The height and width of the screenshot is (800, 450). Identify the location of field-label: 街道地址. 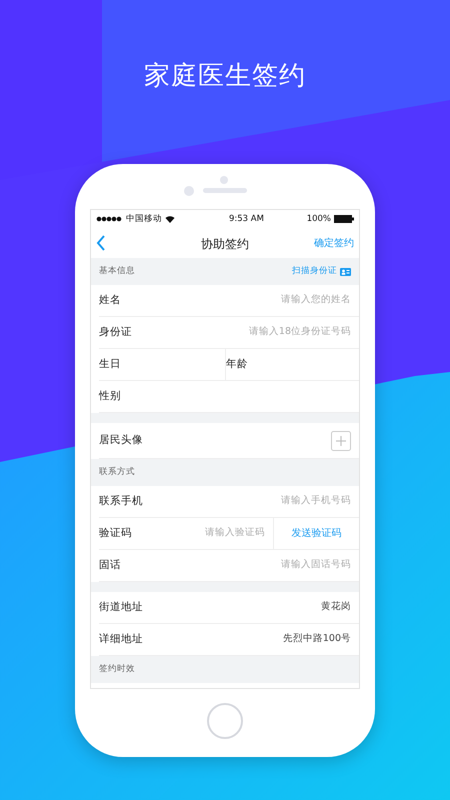
(121, 607).